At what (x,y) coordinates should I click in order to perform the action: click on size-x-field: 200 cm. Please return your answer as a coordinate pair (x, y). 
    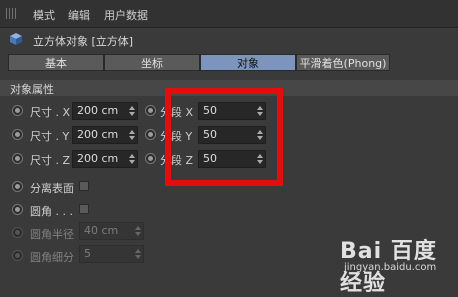
    Looking at the image, I should click on (105, 111).